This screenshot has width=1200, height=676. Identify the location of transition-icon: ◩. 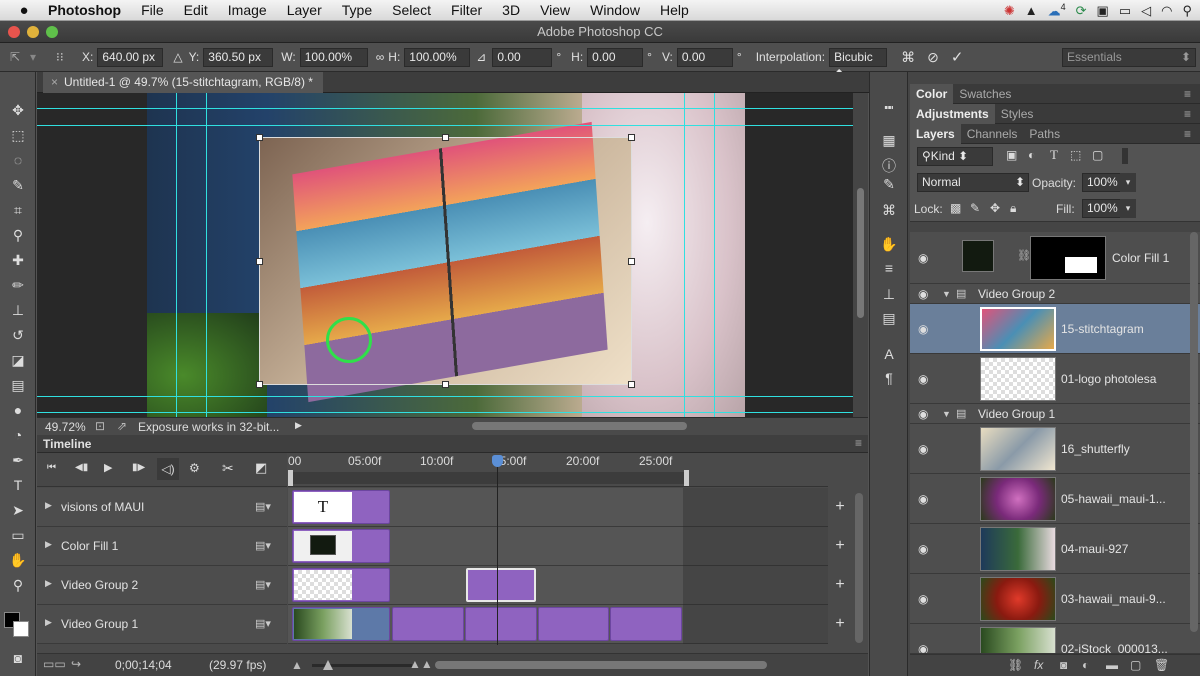
(261, 468).